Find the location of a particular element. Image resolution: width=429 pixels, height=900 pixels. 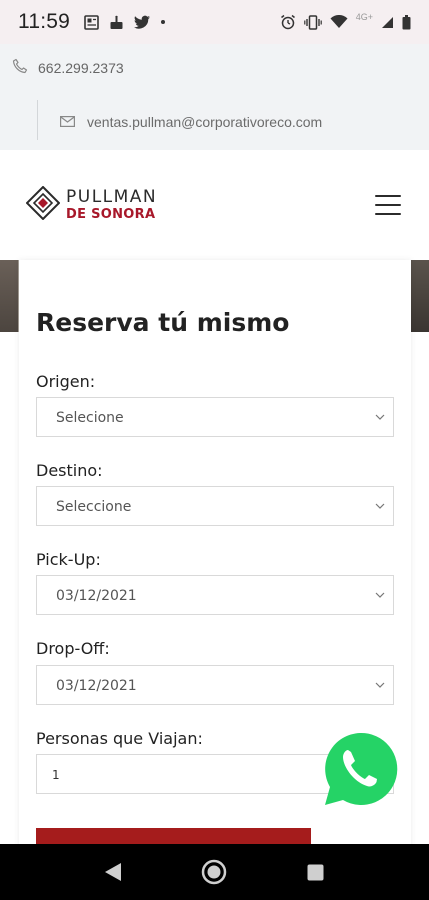

status-time: 11:59 is located at coordinates (44, 21).